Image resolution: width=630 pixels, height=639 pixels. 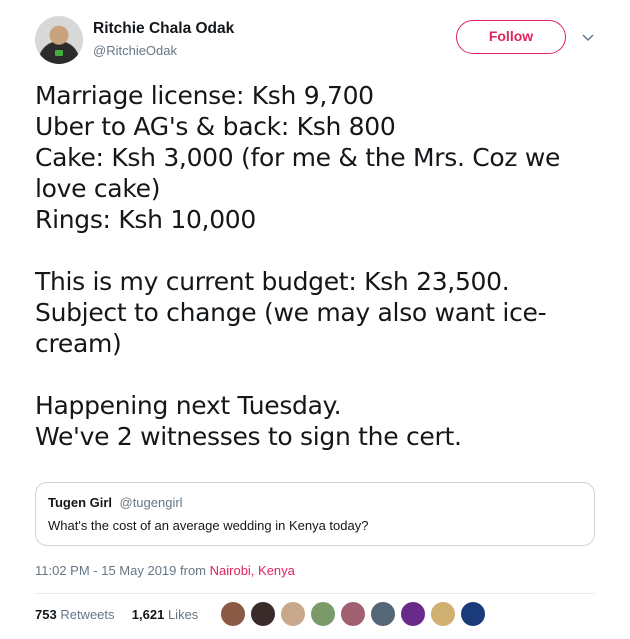 I want to click on tweet-header: Ritchie Chala Odak @RitchieOdak Follow, so click(x=320, y=39).